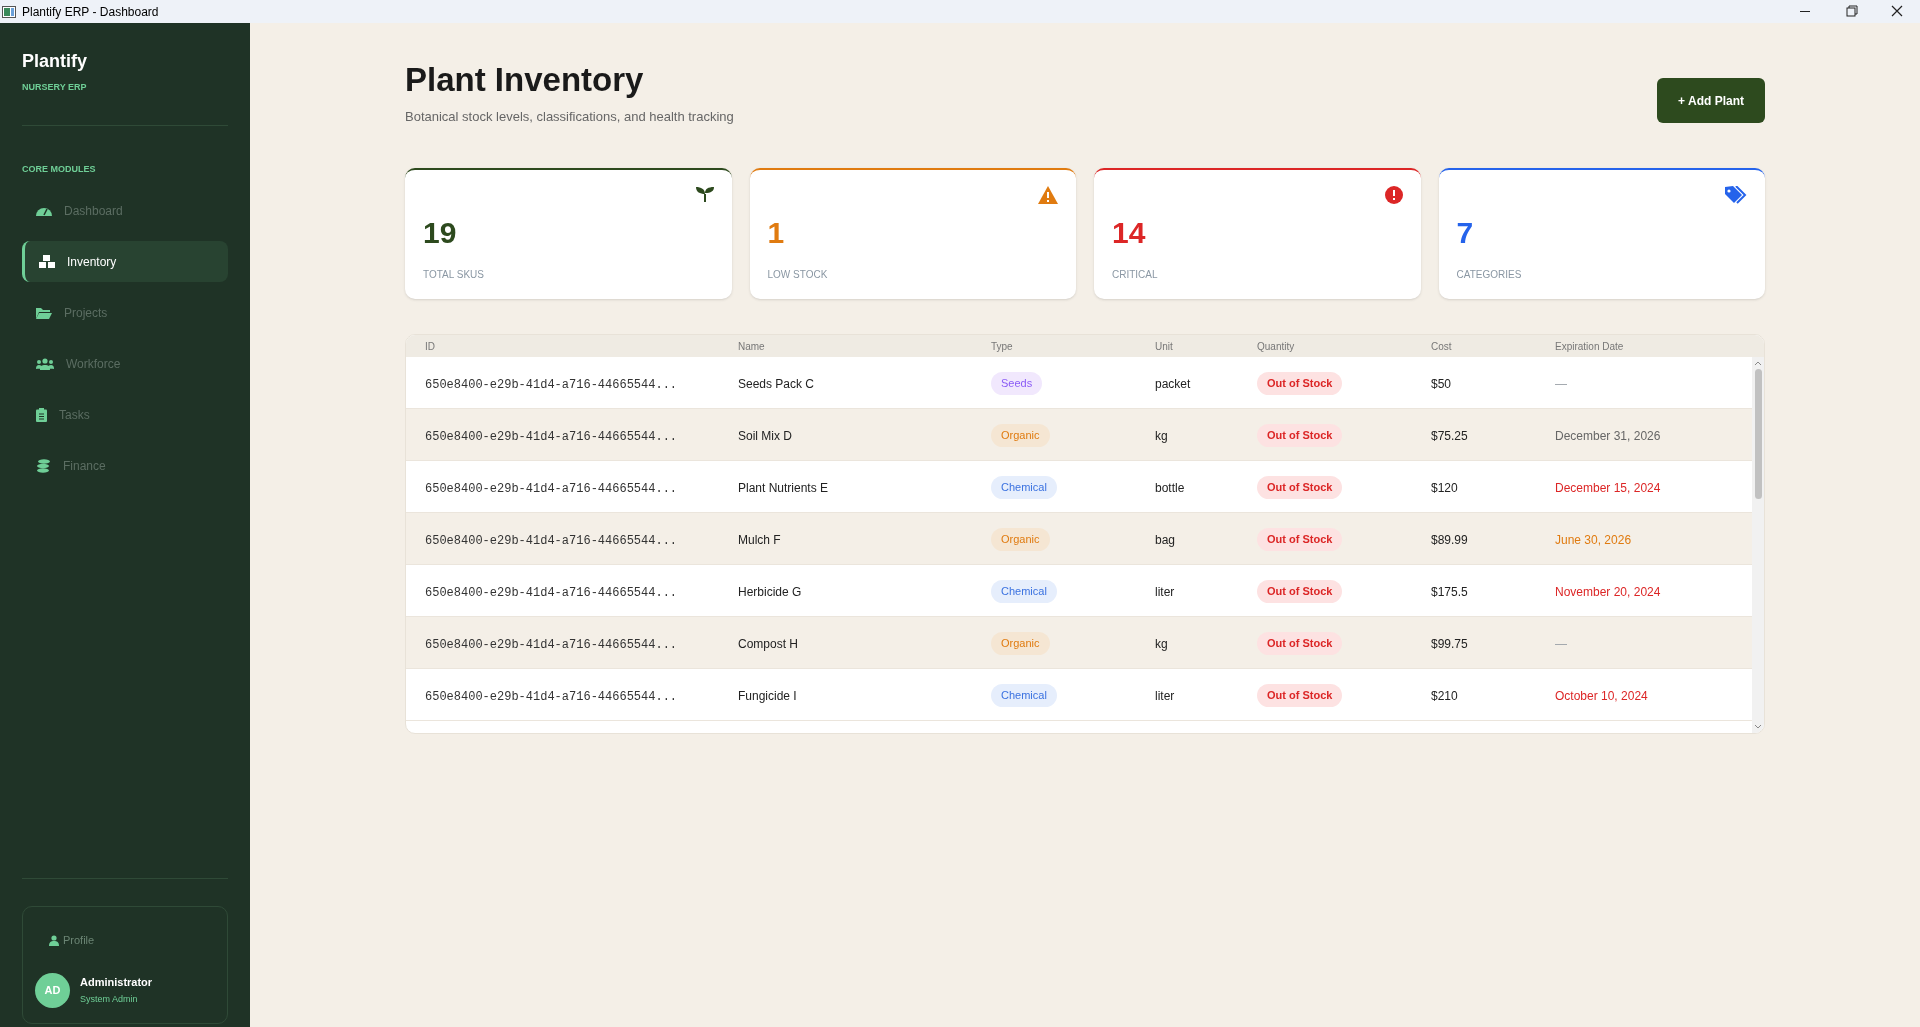  What do you see at coordinates (1758, 545) in the screenshot?
I see `scrollbar` at bounding box center [1758, 545].